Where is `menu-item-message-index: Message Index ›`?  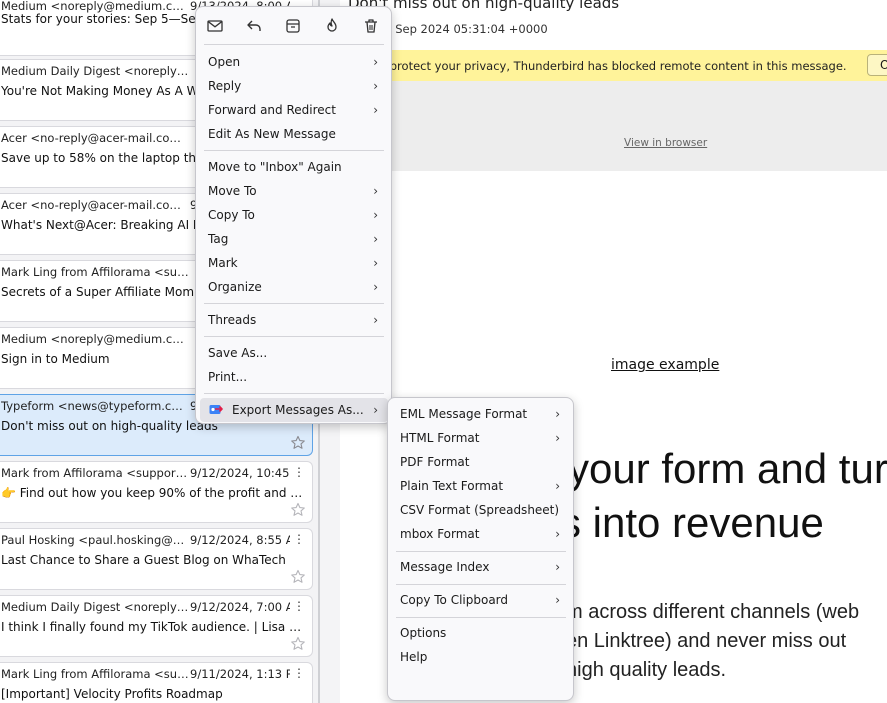
menu-item-message-index: Message Index › is located at coordinates (481, 567).